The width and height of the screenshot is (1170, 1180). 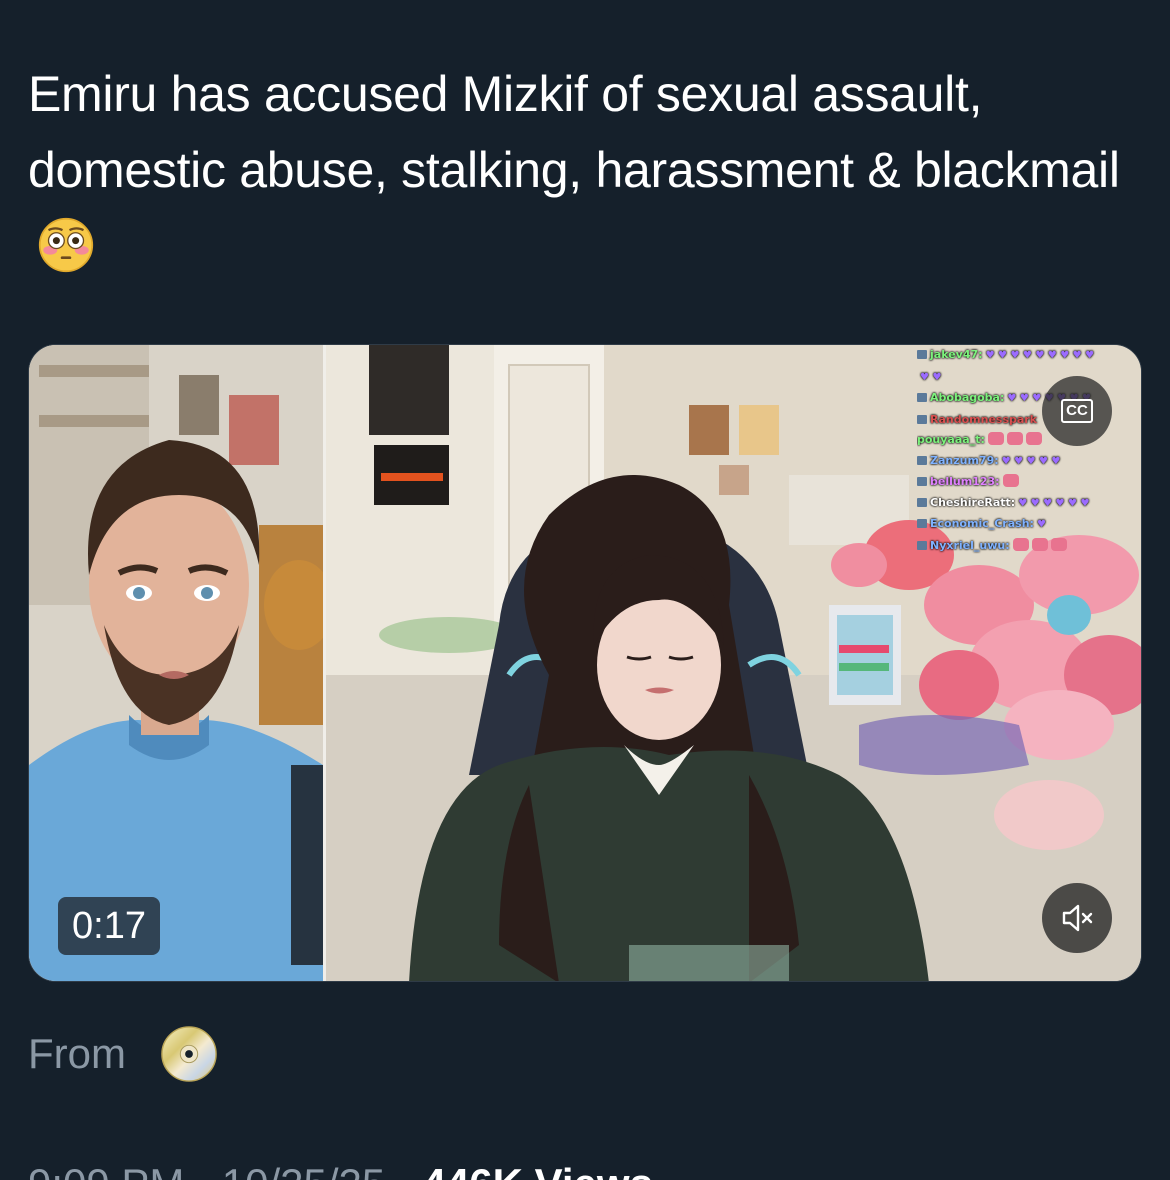 What do you see at coordinates (189, 1054) in the screenshot?
I see `optical-disc-icon` at bounding box center [189, 1054].